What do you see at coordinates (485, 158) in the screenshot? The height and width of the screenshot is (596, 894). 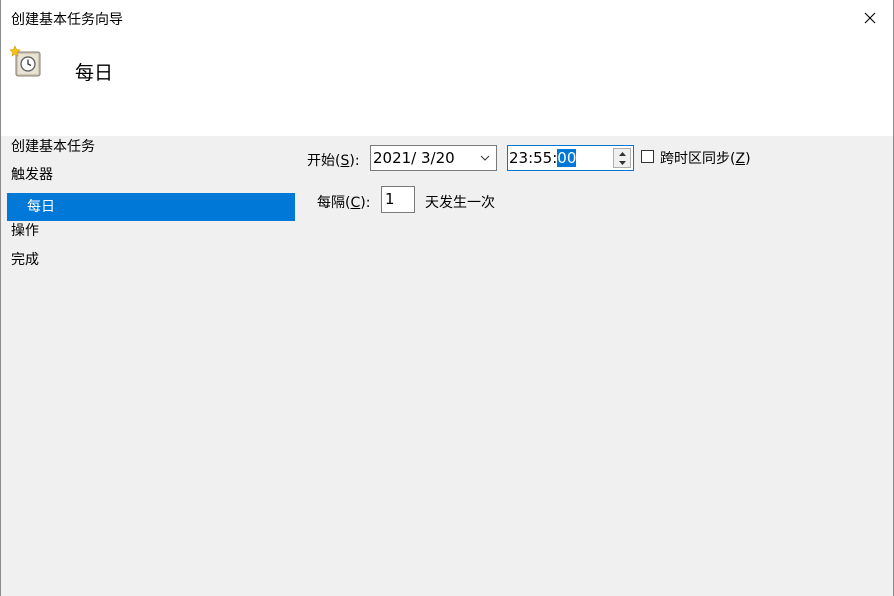 I see `chevron-down-icon` at bounding box center [485, 158].